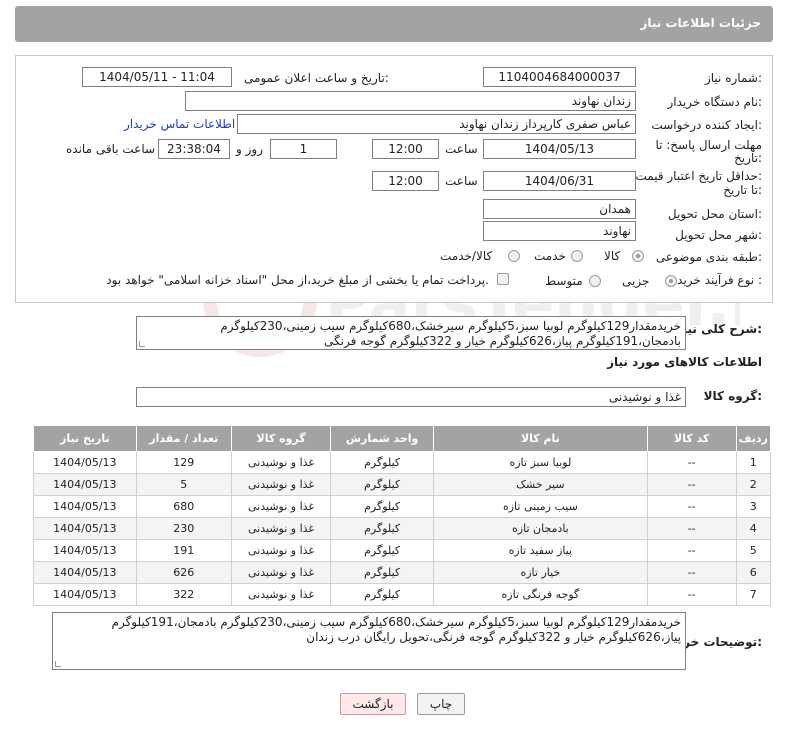 The height and width of the screenshot is (730, 788). I want to click on price-validity-label: حداقل تاریخ اعتبار قیمت:, so click(698, 176).